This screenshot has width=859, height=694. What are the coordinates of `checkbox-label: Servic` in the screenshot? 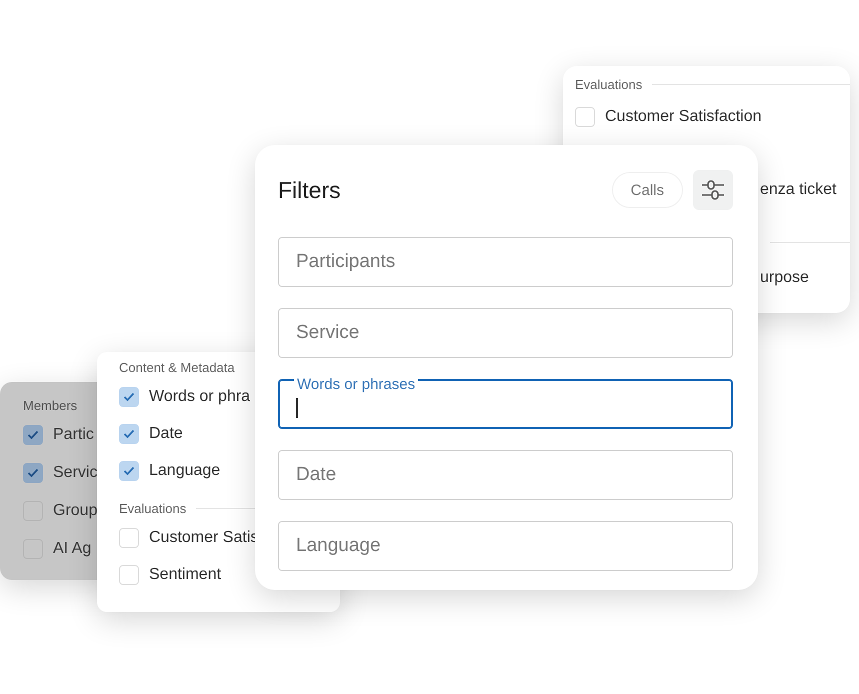 It's located at (75, 473).